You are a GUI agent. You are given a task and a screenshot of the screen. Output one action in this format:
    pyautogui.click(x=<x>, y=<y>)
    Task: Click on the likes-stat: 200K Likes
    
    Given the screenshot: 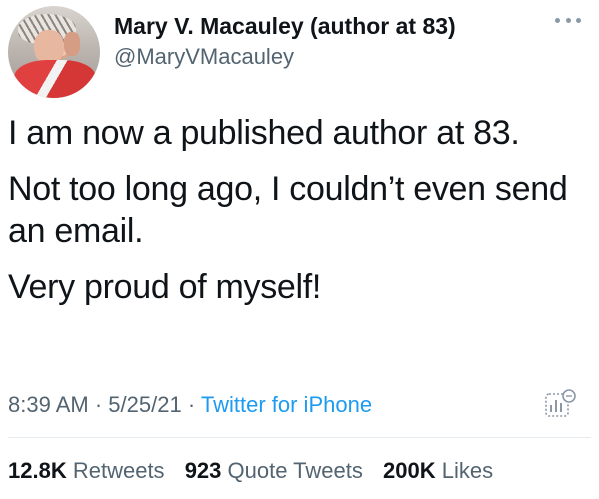 What is the action you would take?
    pyautogui.click(x=438, y=470)
    